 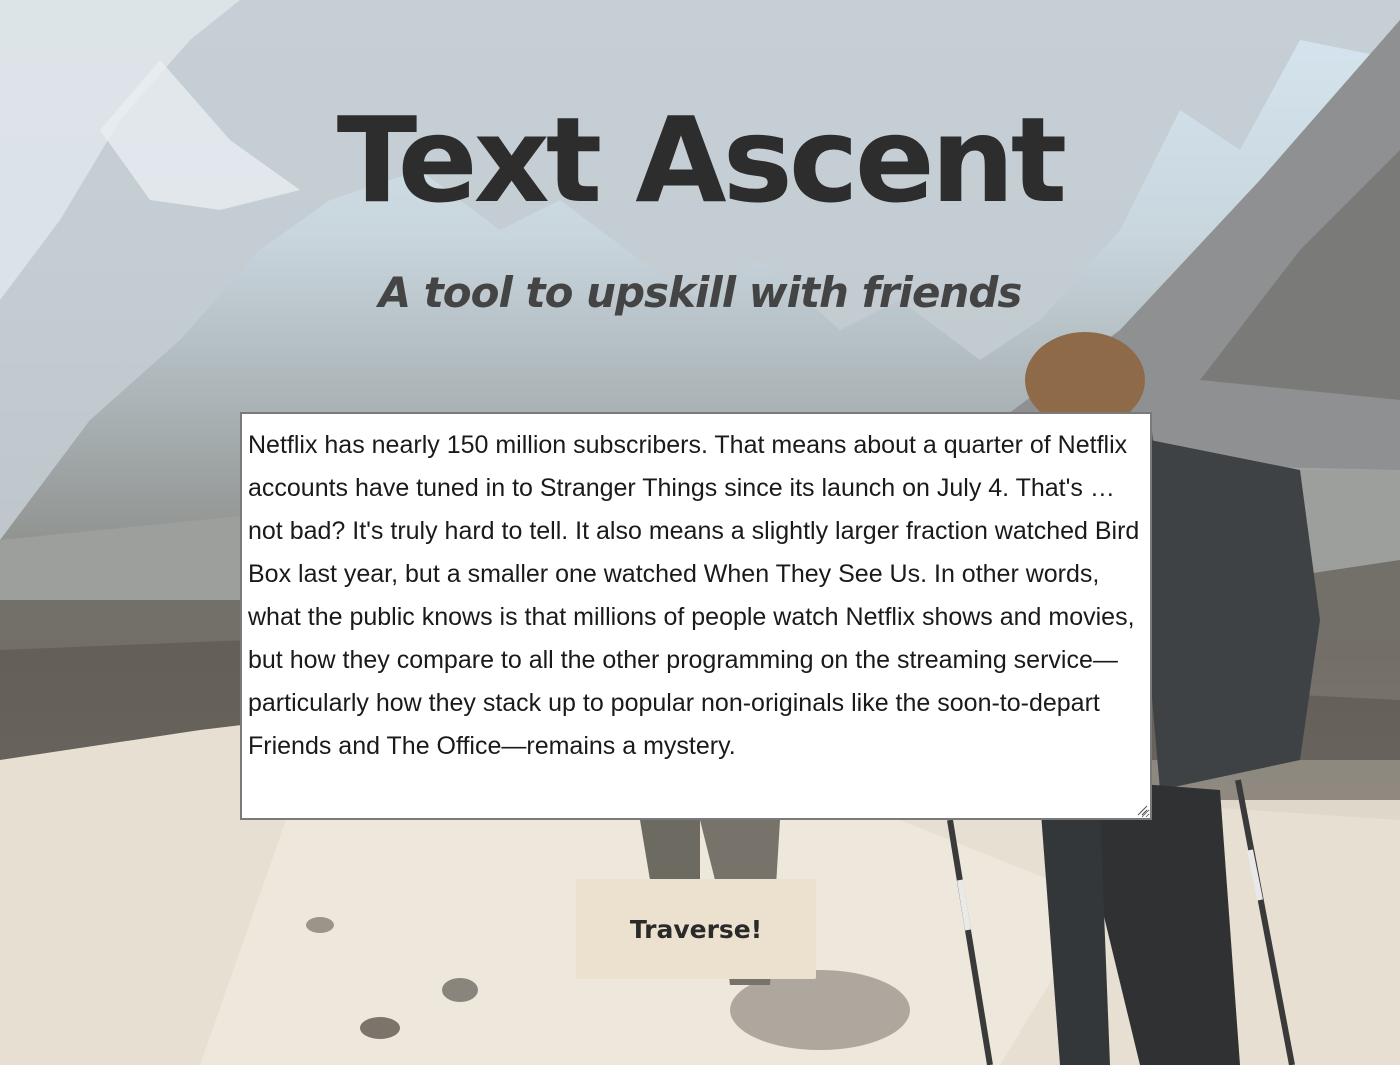 What do you see at coordinates (700, 292) in the screenshot?
I see `page-subtitle: A tool to upskill with friends` at bounding box center [700, 292].